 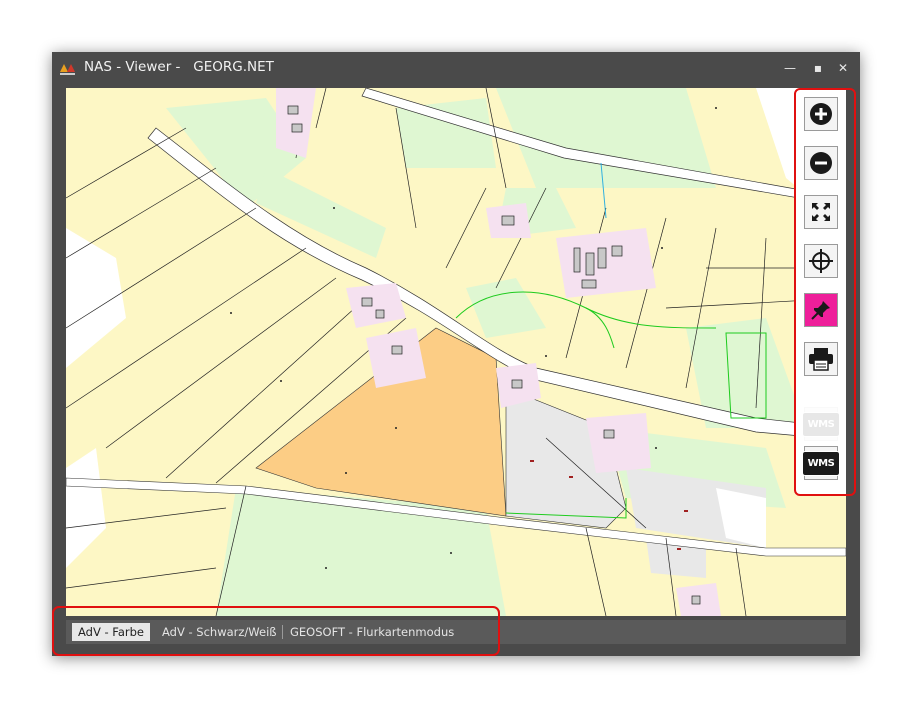 I want to click on window-title: NAS - Viewer - GEORG.NET, so click(x=179, y=67).